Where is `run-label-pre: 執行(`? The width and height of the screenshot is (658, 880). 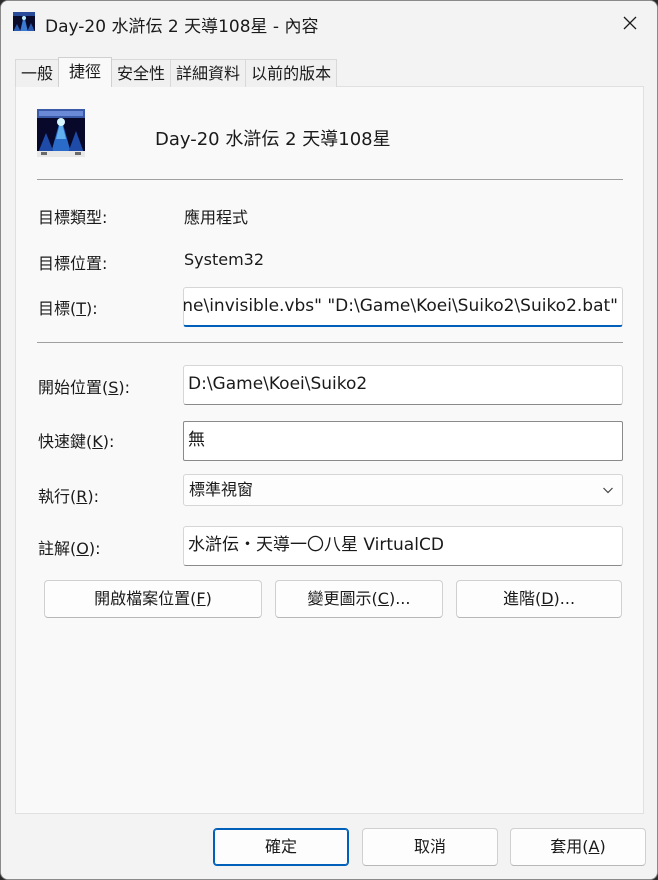 run-label-pre: 執行( is located at coordinates (57, 496).